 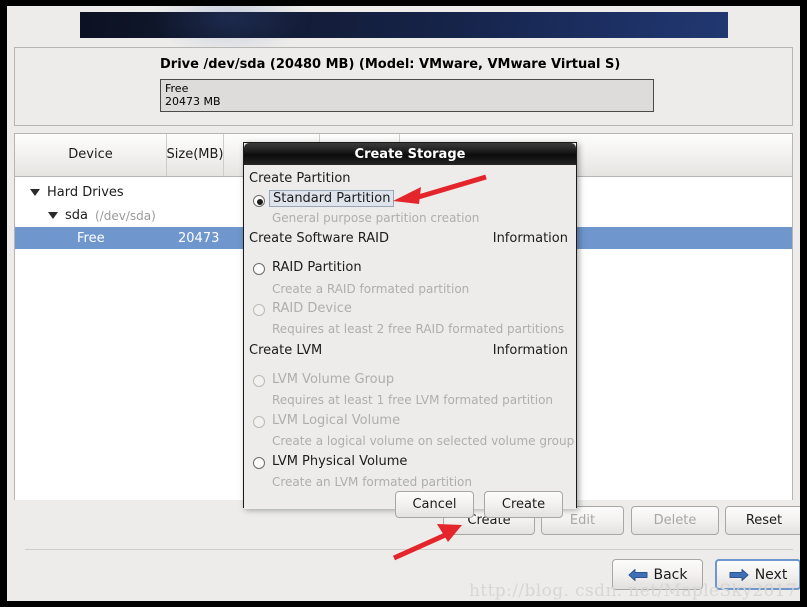 What do you see at coordinates (404, 32) in the screenshot?
I see `header-banner` at bounding box center [404, 32].